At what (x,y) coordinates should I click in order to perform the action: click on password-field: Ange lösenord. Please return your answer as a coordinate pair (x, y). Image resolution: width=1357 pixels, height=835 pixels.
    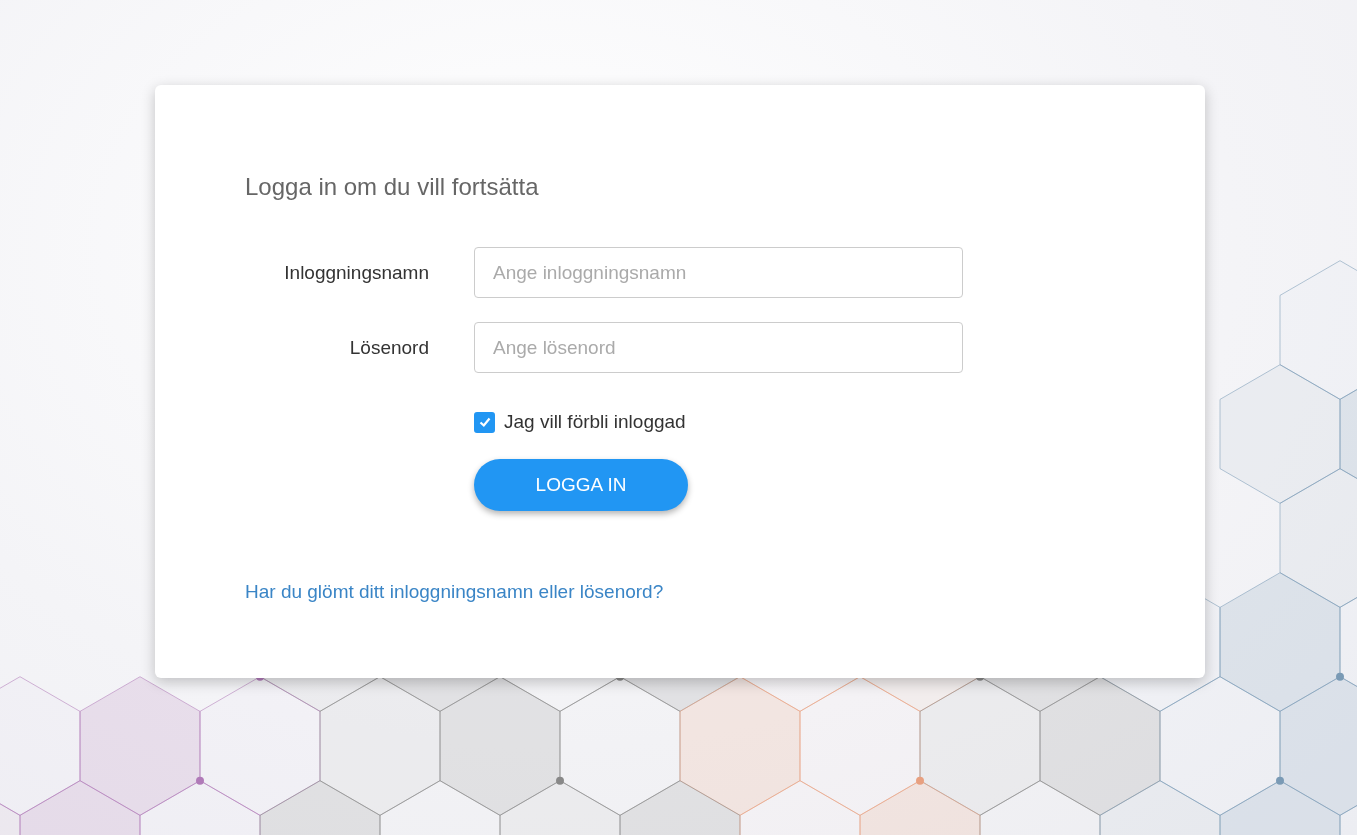
    Looking at the image, I should click on (718, 347).